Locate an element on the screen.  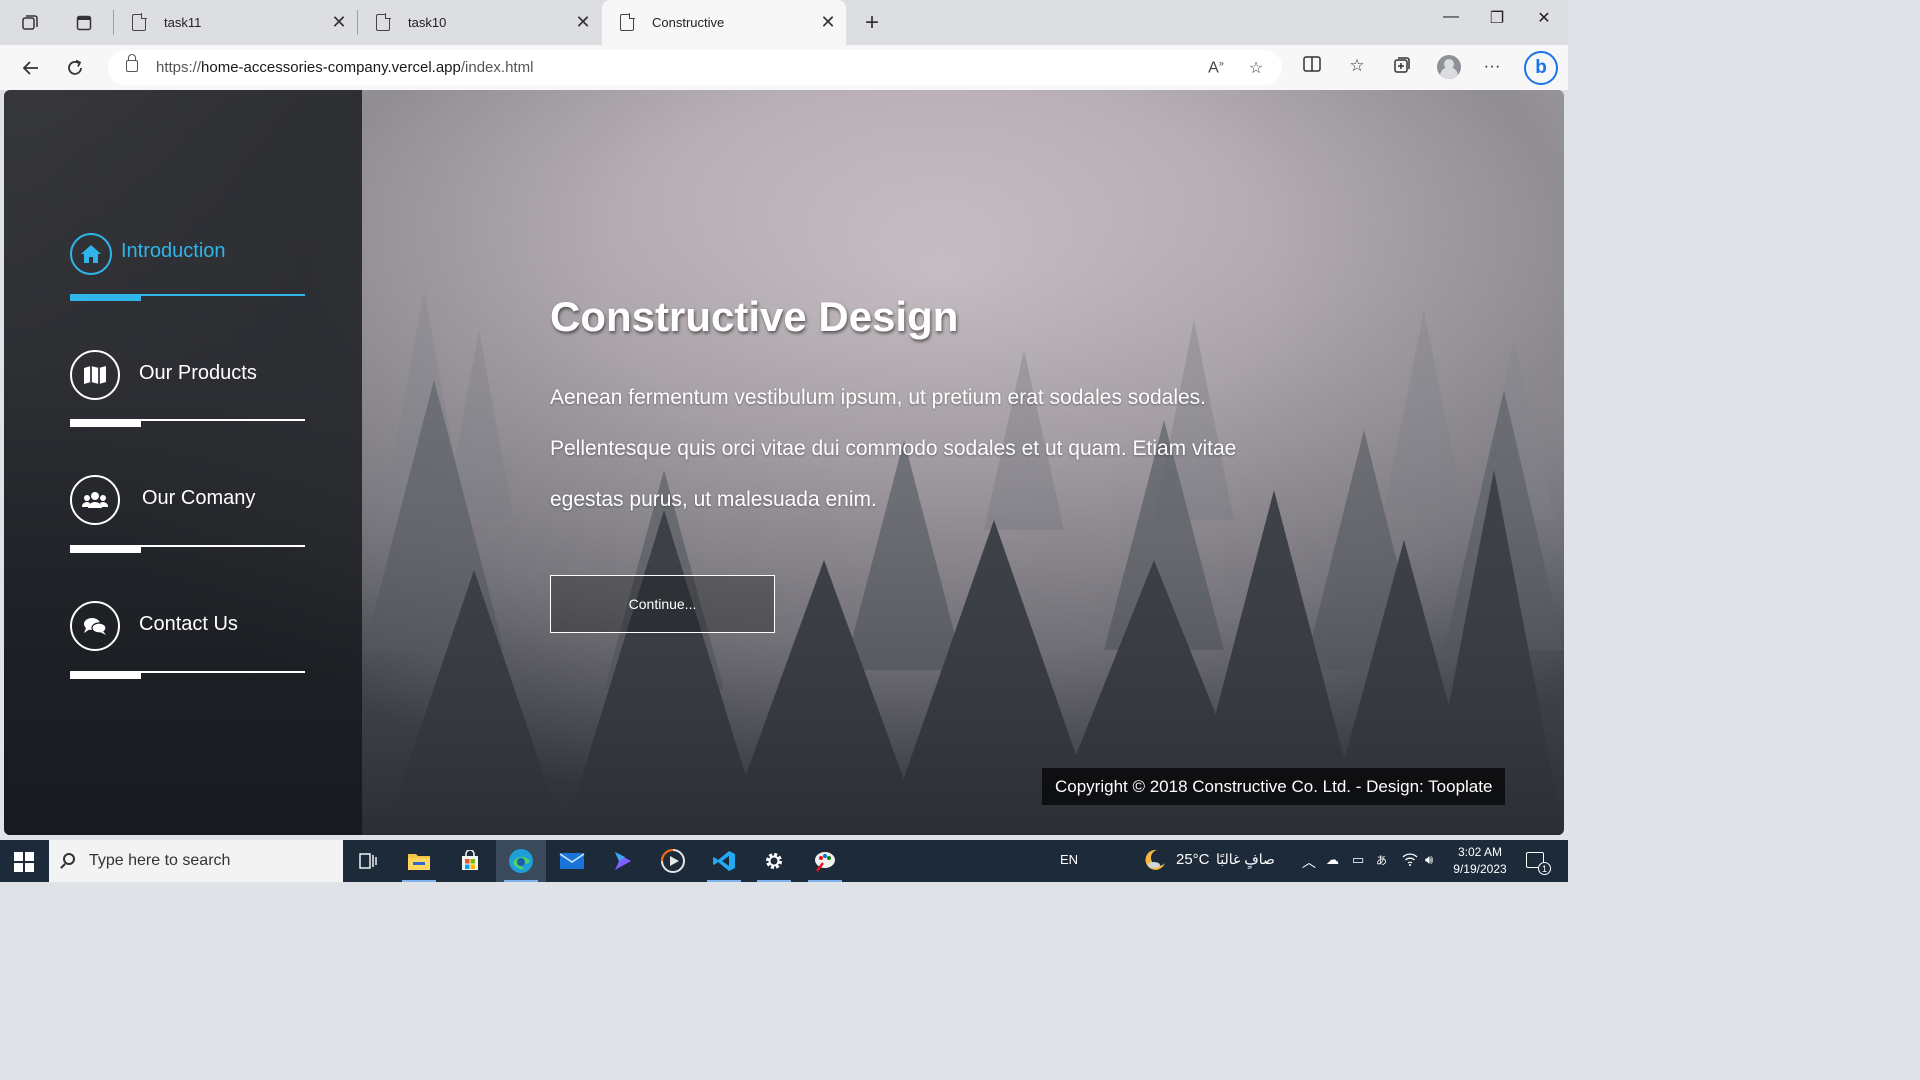
search-icon is located at coordinates (69, 859).